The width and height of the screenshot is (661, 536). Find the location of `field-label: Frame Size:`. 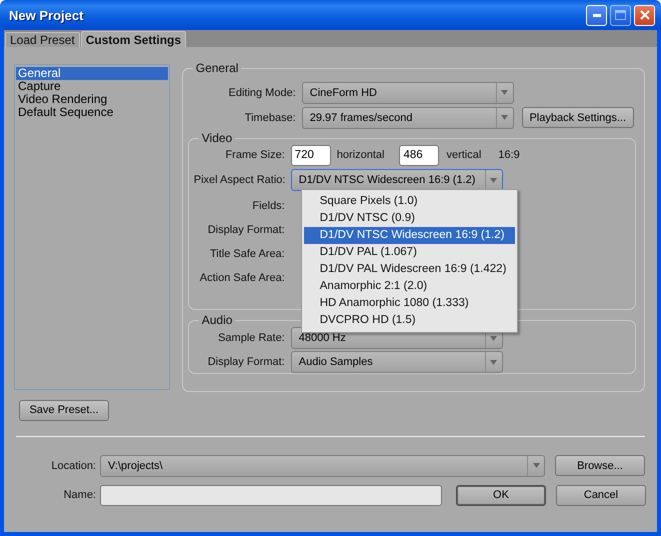

field-label: Frame Size: is located at coordinates (255, 155).